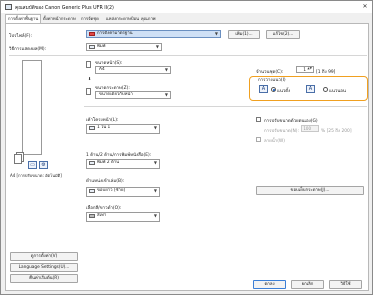 The image size is (373, 295). Describe the element at coordinates (92, 128) in the screenshot. I see `page-layout-icon` at that location.